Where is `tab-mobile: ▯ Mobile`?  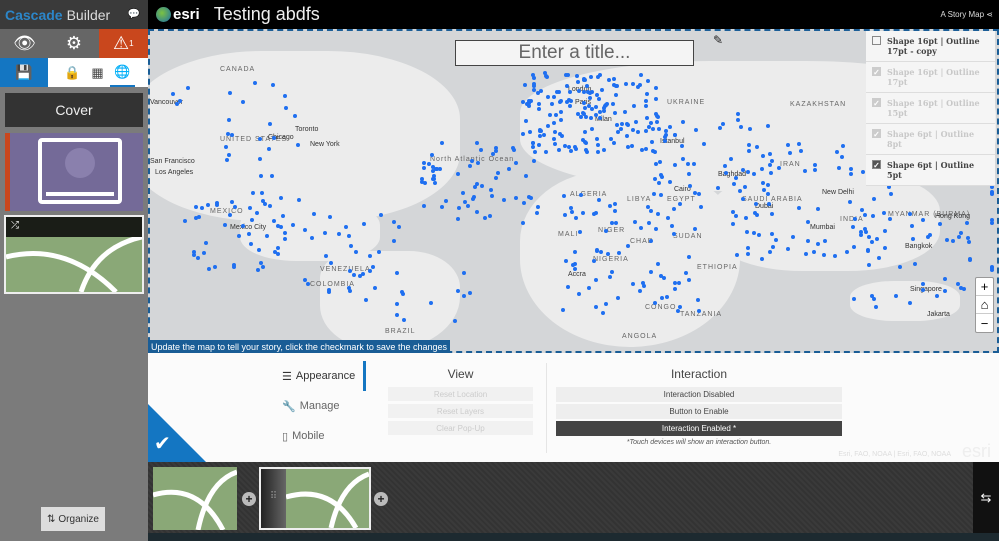
tab-mobile: ▯ Mobile is located at coordinates (324, 436).